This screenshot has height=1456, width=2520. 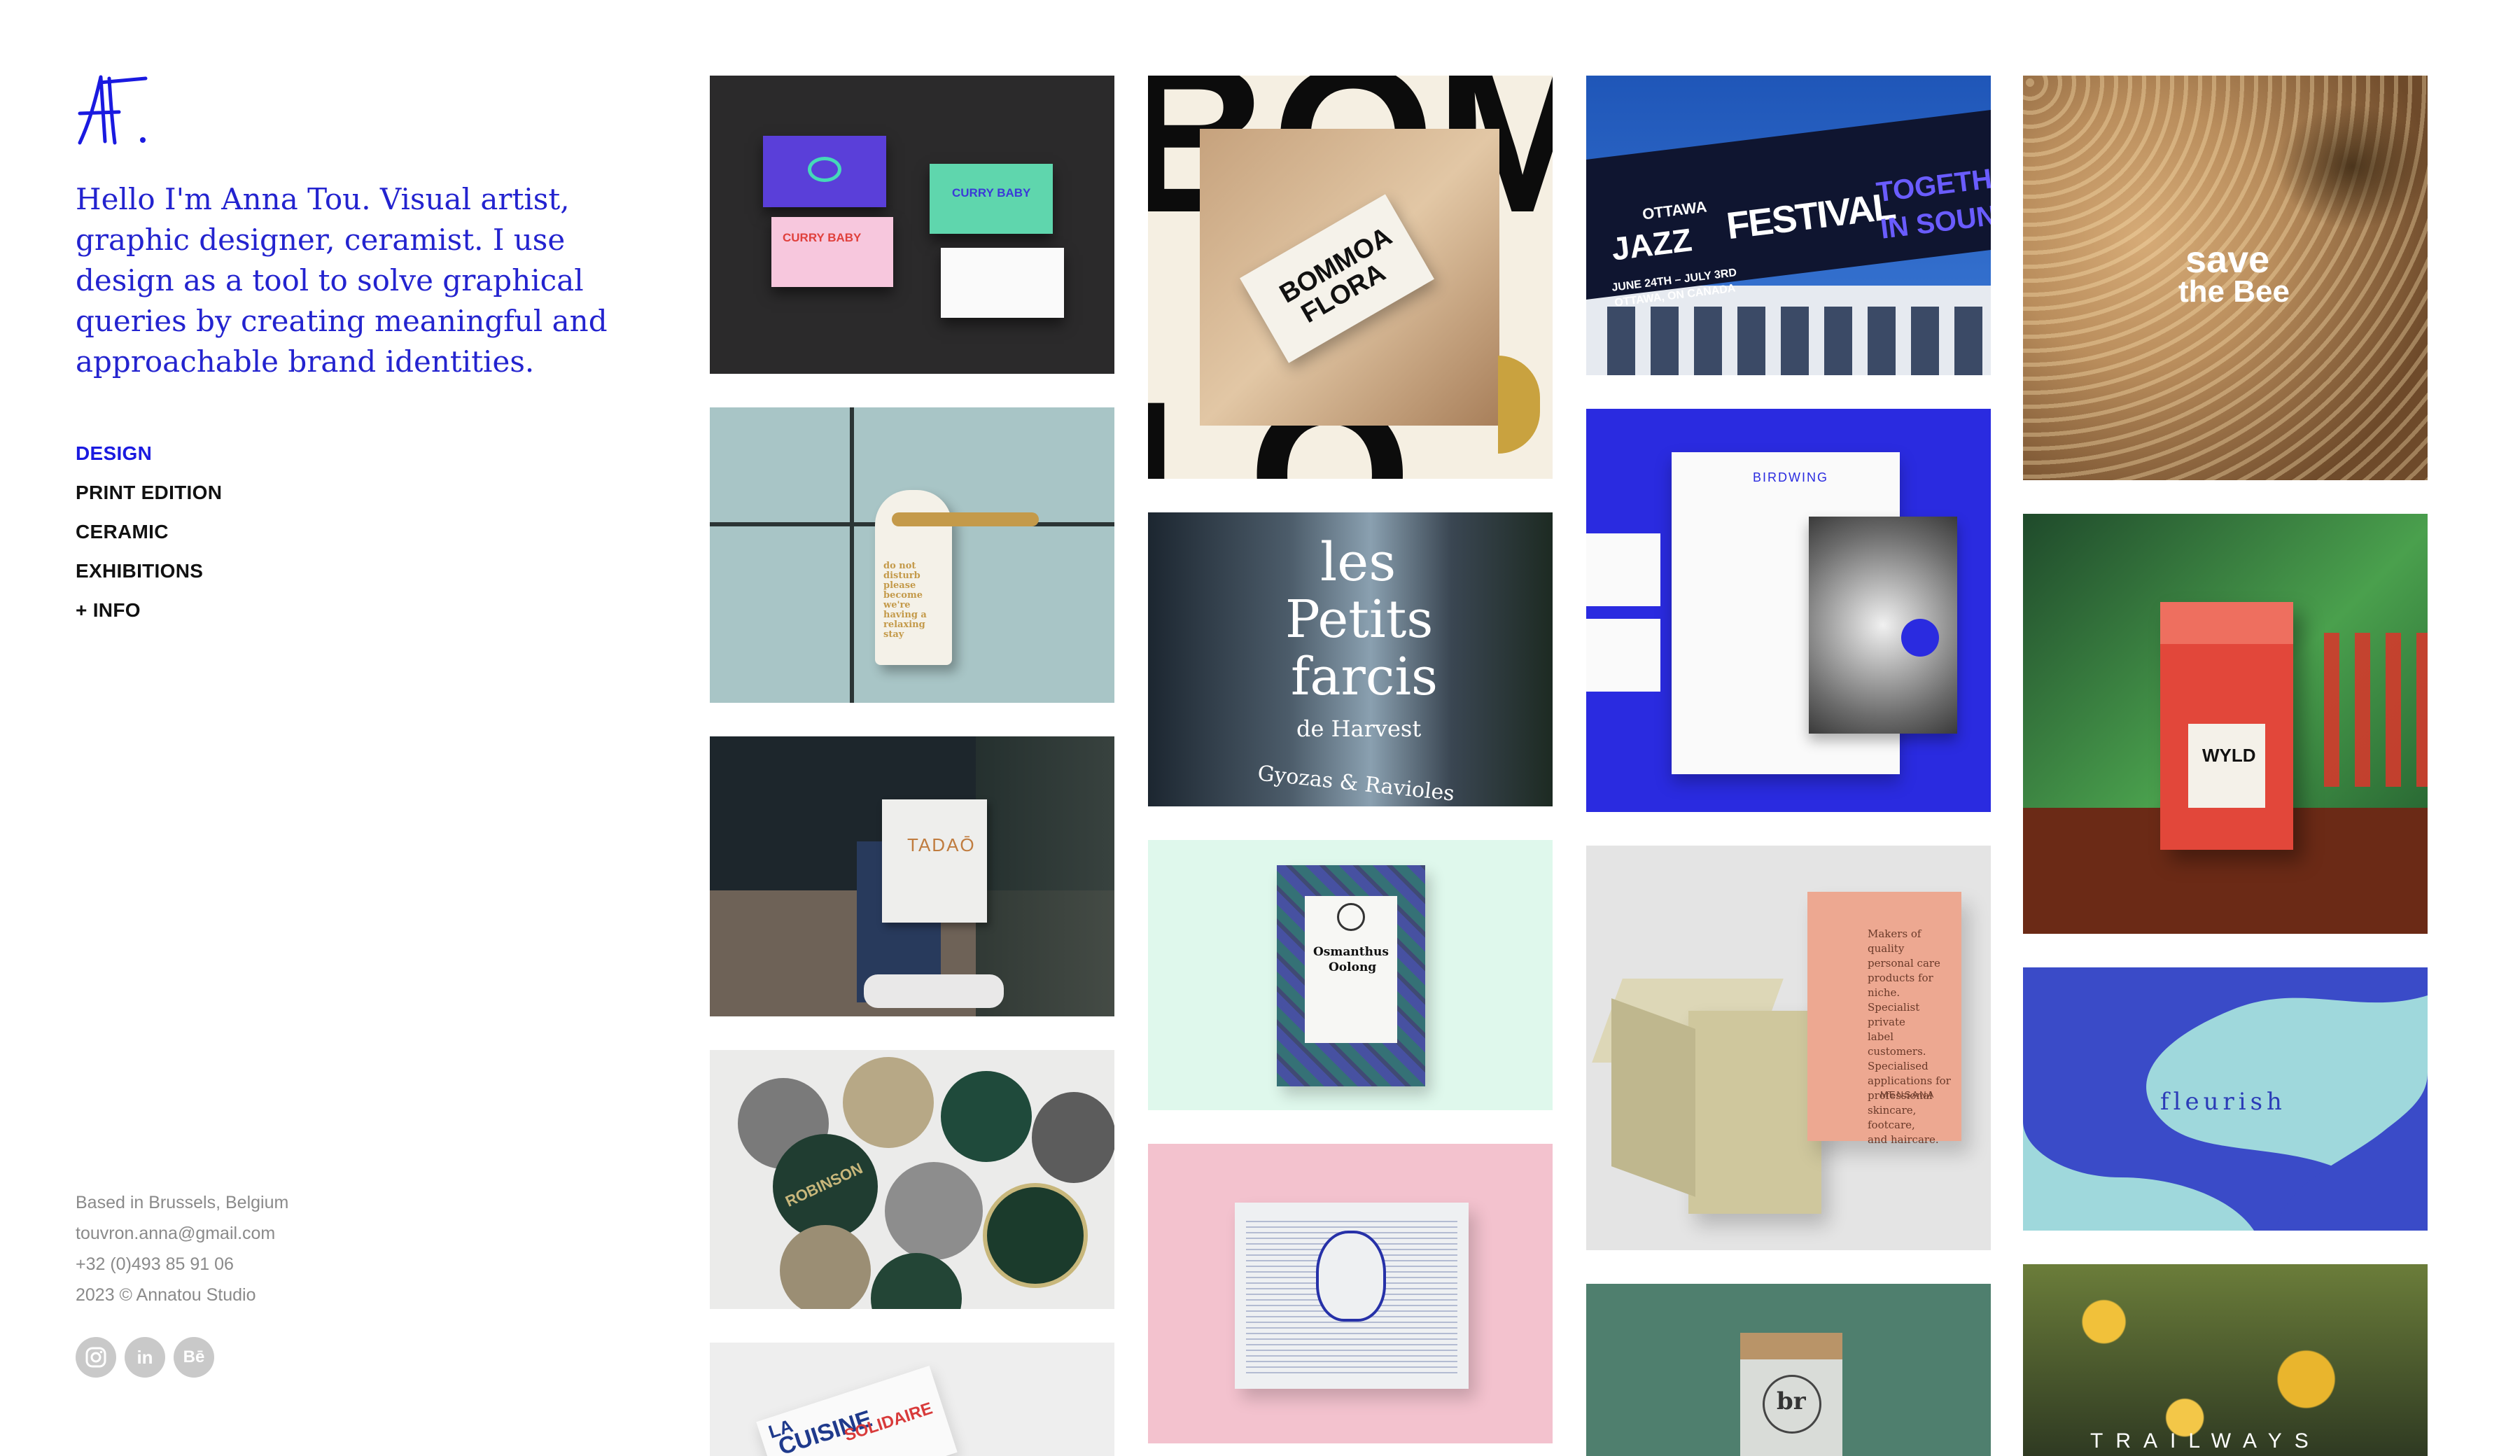 I want to click on curry-baby-label: CURRY BABY, so click(x=822, y=237).